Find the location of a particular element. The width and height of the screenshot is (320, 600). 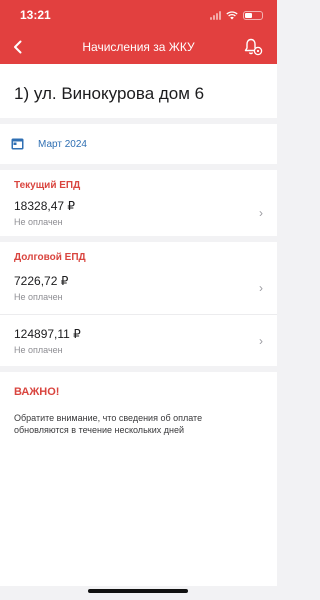

calendar-icon is located at coordinates (17, 144).